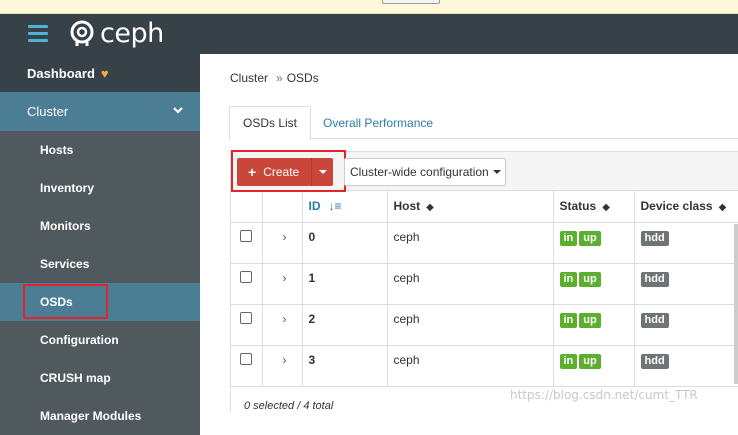 This screenshot has height=435, width=738. Describe the element at coordinates (247, 207) in the screenshot. I see `select-all-header` at that location.